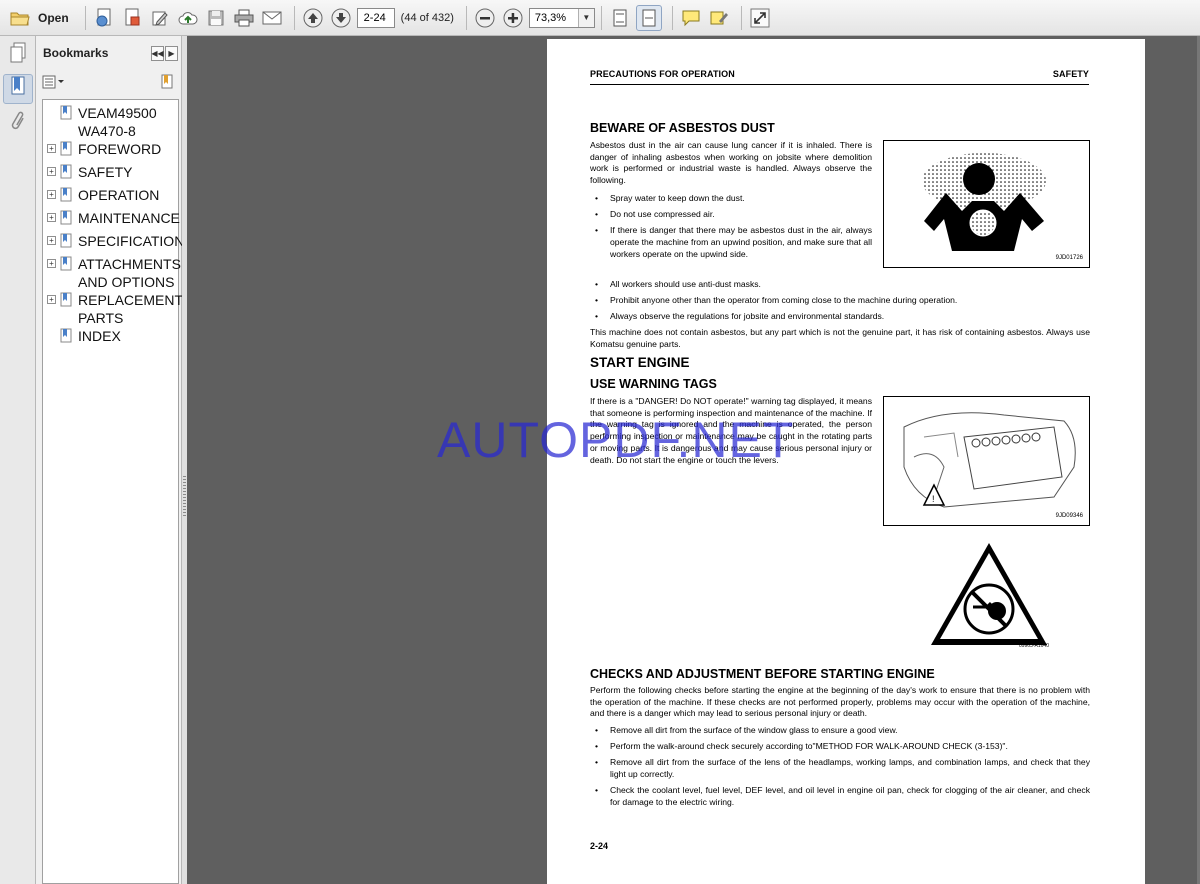 This screenshot has width=1200, height=884. I want to click on bookmark-item: + SPECIFICATIONS, so click(118, 243).